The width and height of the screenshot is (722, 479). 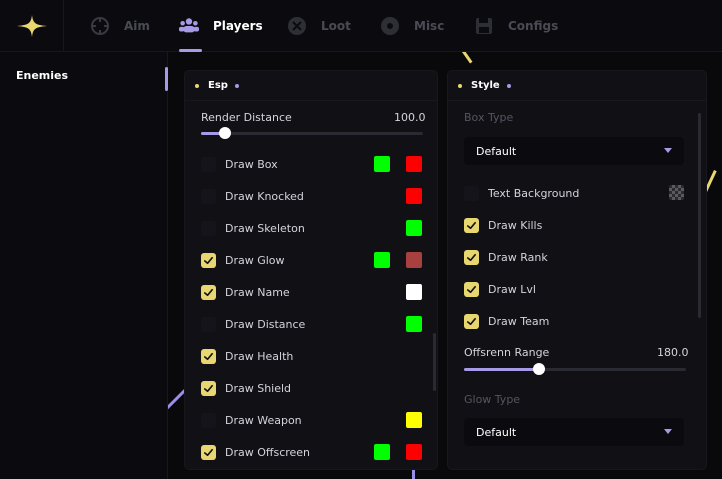 What do you see at coordinates (246, 117) in the screenshot?
I see `render-distance-label: Render Distance` at bounding box center [246, 117].